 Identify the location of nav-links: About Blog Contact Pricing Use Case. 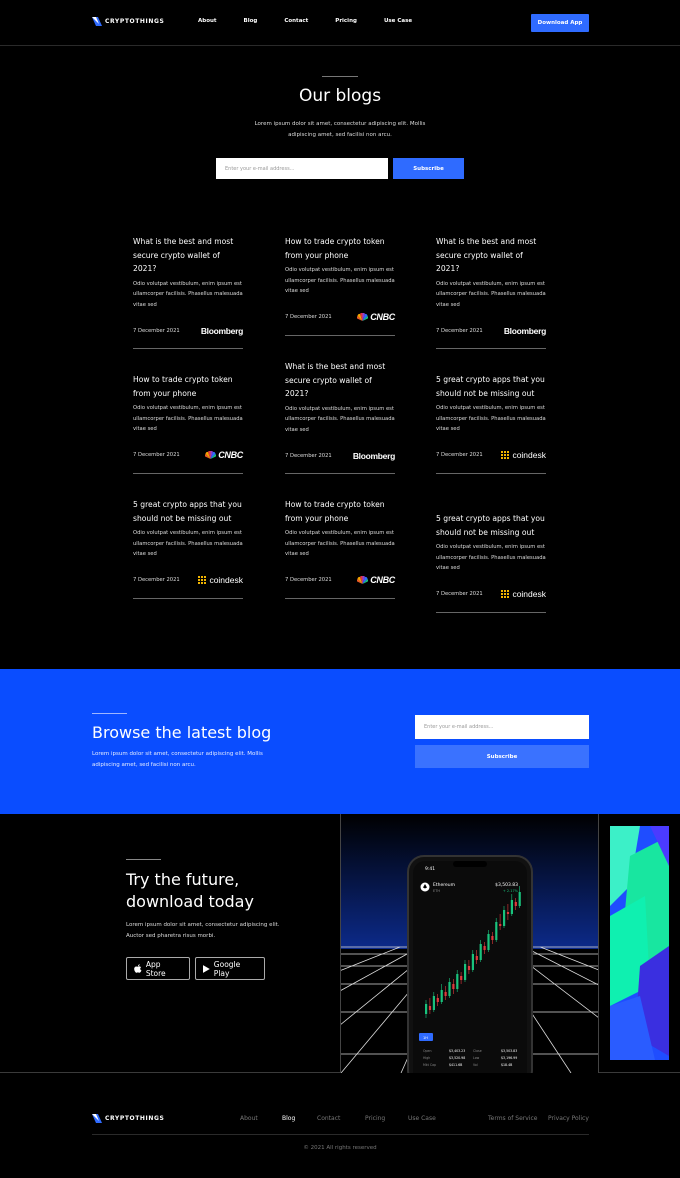
(318, 21).